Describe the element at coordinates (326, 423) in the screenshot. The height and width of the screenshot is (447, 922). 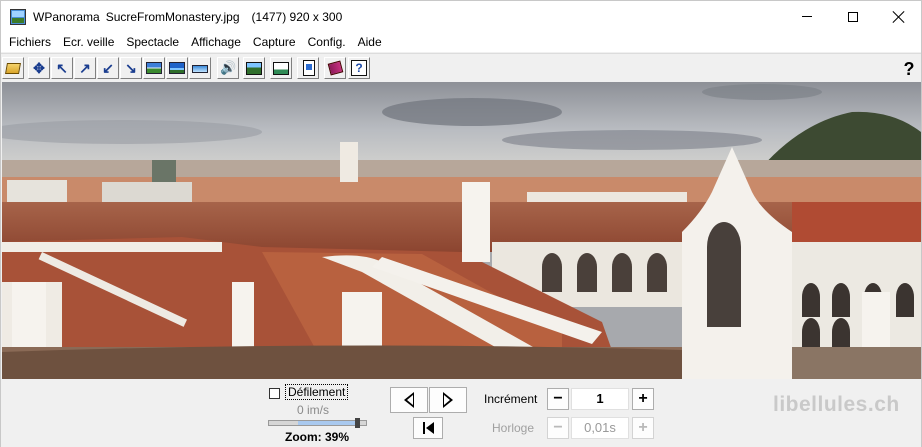
I see `zoom-slider-fill` at that location.